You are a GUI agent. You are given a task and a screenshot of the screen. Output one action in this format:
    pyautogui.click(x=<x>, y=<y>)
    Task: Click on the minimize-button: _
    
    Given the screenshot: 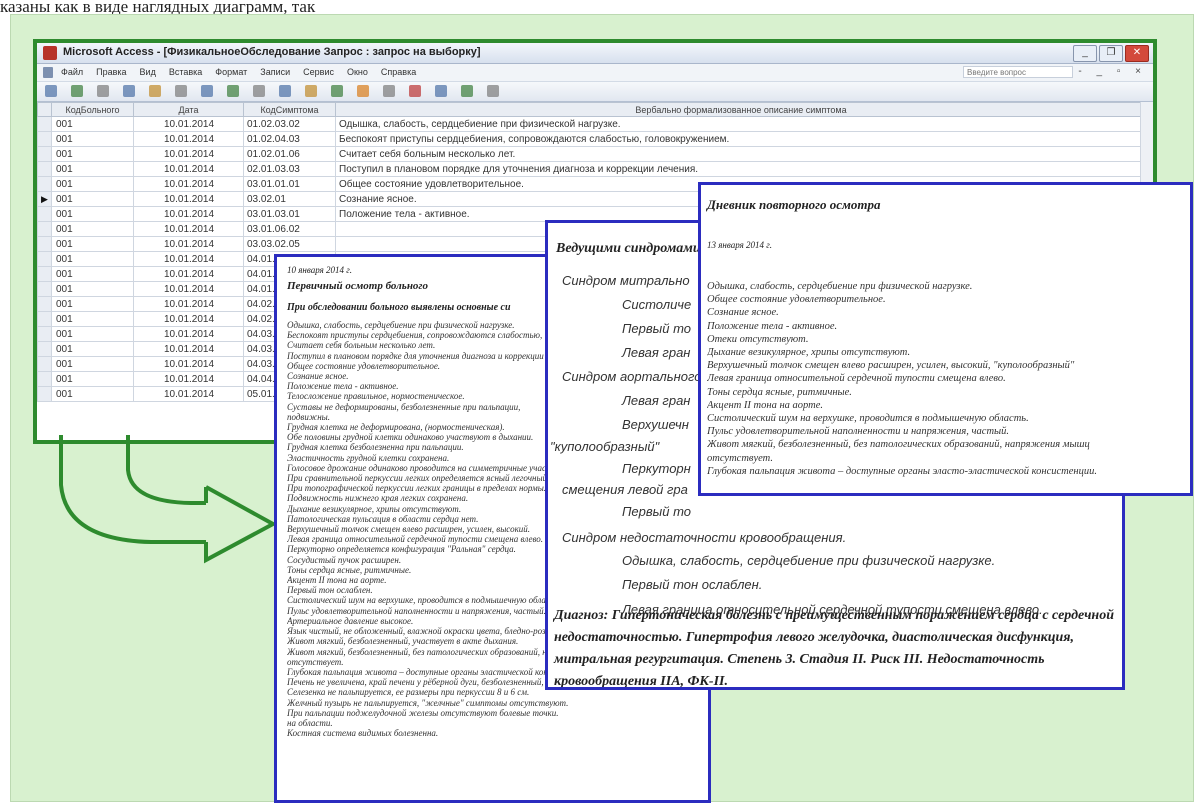 What is the action you would take?
    pyautogui.click(x=1085, y=53)
    